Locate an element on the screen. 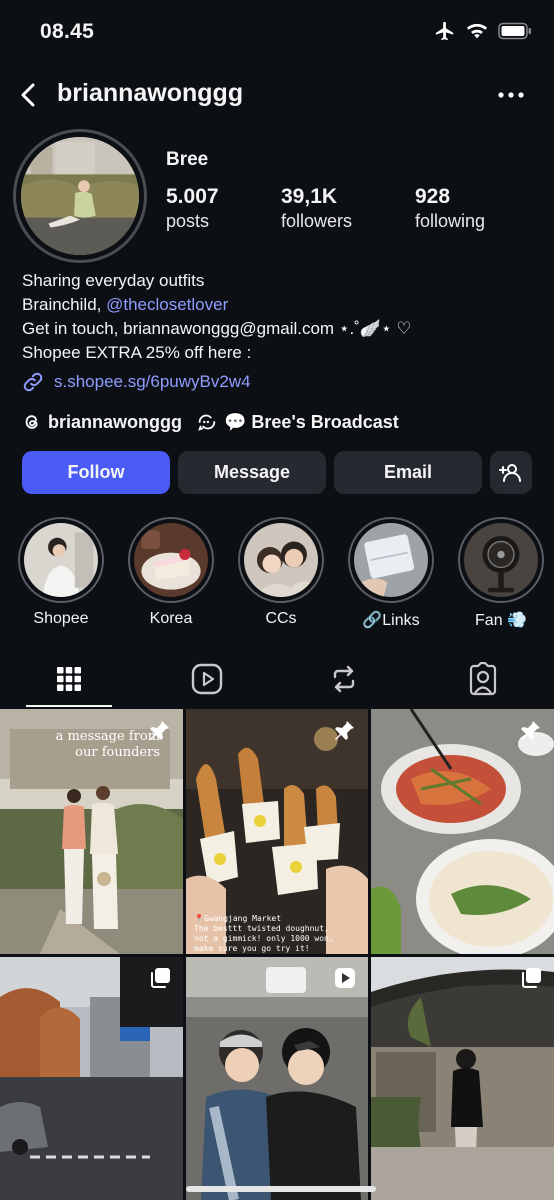 The height and width of the screenshot is (1200, 554). avatar-photo is located at coordinates (80, 196).